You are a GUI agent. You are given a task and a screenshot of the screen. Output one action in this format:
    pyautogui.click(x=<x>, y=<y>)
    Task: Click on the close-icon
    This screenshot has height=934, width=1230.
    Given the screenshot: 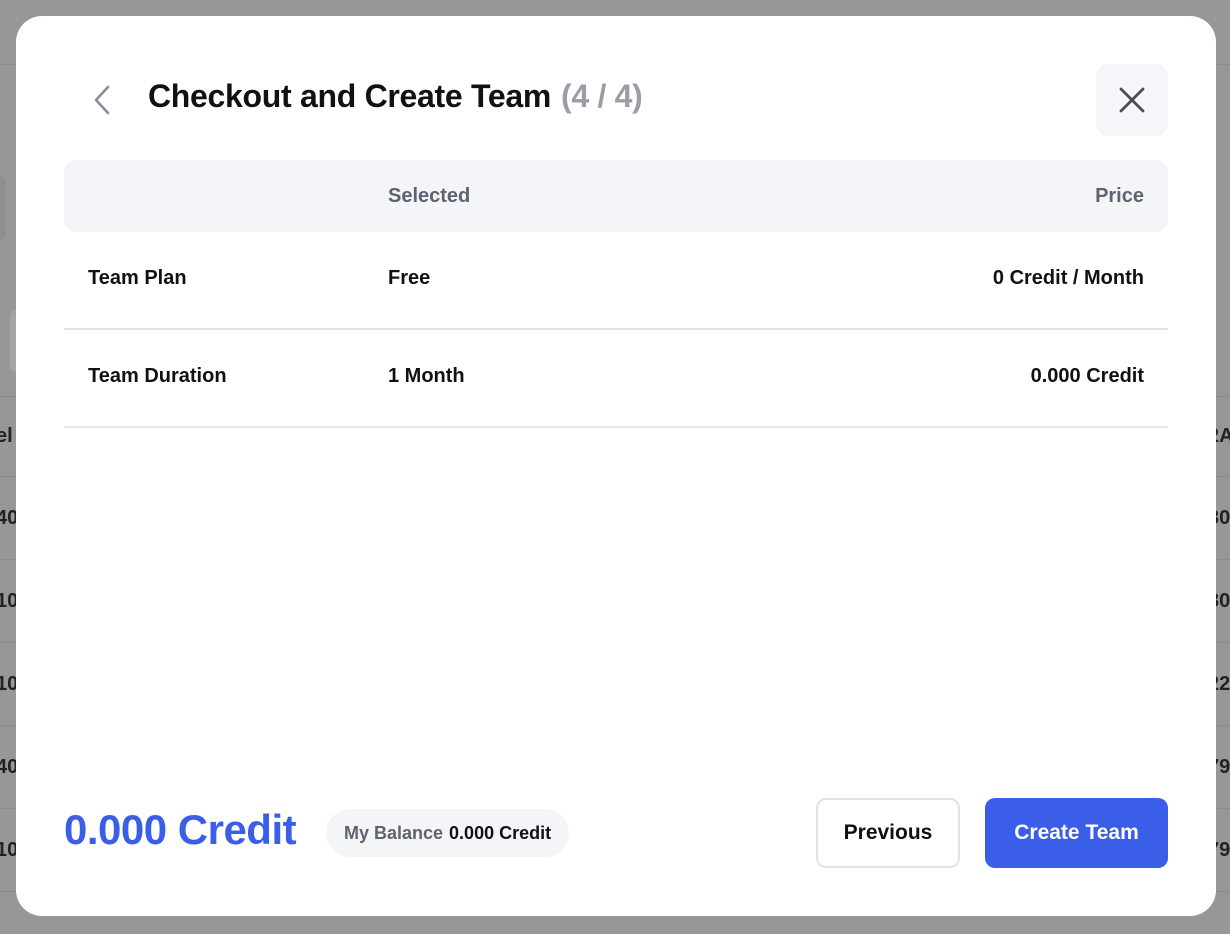 What is the action you would take?
    pyautogui.click(x=1132, y=100)
    